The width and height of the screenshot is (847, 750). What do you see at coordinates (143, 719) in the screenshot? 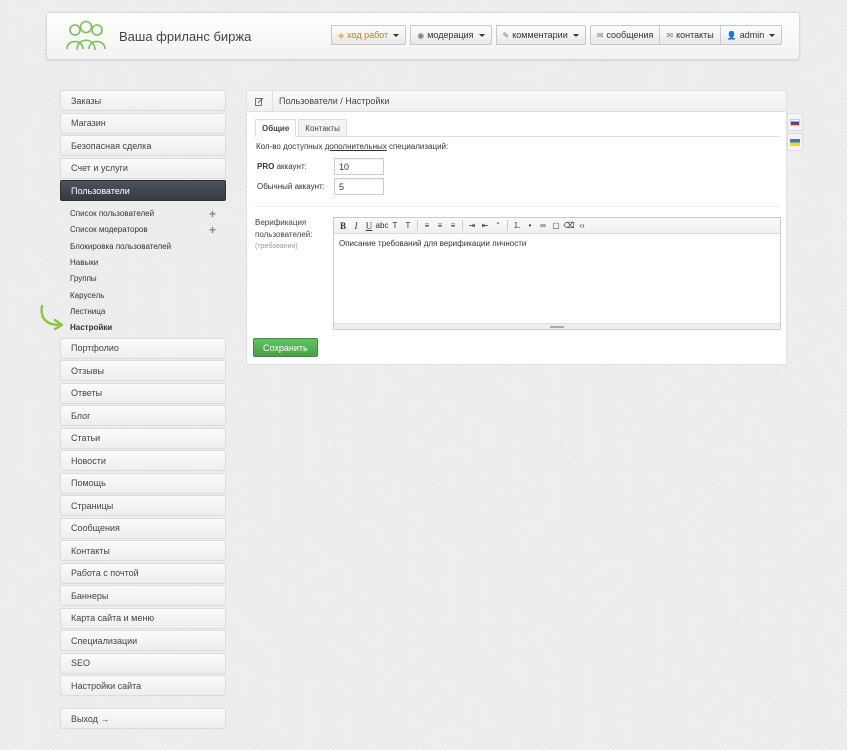
I see `logout-button: Выход →` at bounding box center [143, 719].